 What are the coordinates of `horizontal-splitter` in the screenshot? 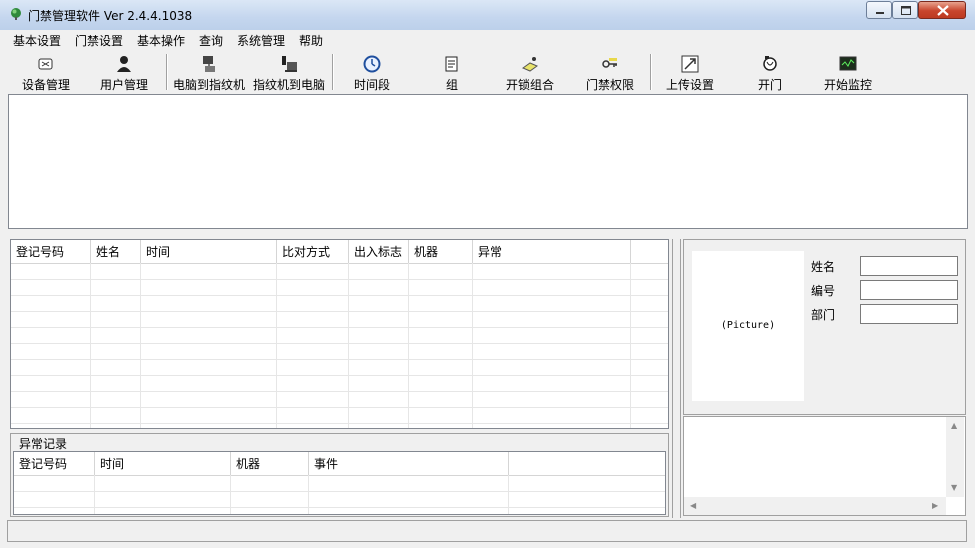 It's located at (487, 234).